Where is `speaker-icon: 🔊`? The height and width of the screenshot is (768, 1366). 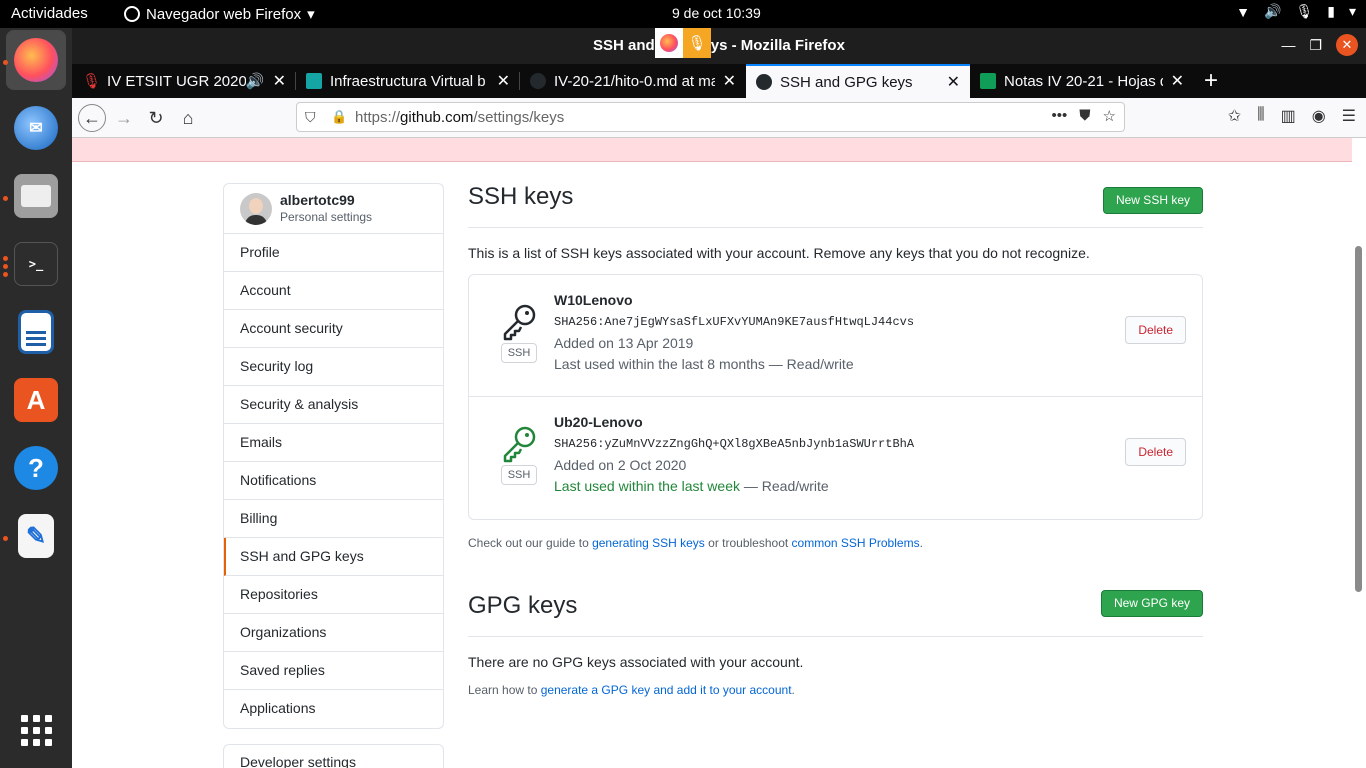 speaker-icon: 🔊 is located at coordinates (255, 81).